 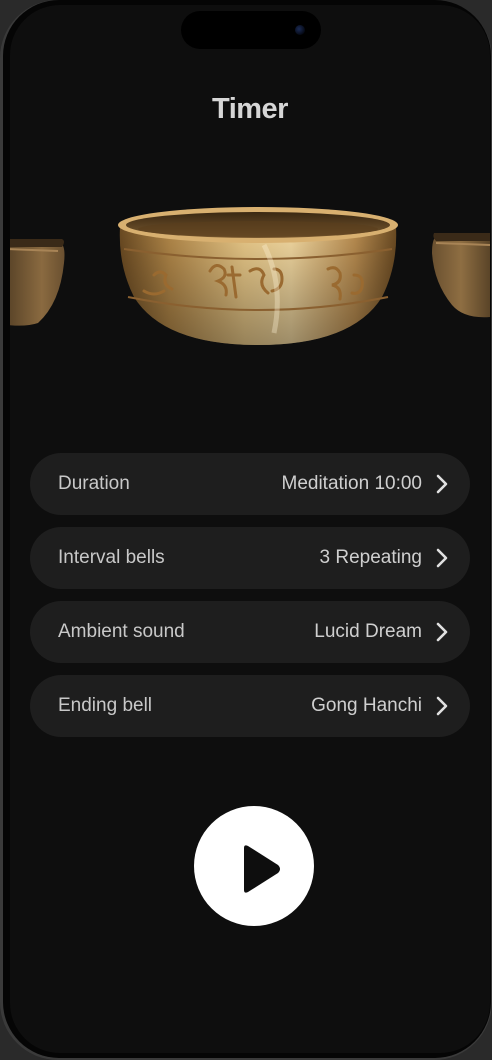 I want to click on ambient-sound-row: Ambient sound Lucid Dream, so click(x=250, y=632).